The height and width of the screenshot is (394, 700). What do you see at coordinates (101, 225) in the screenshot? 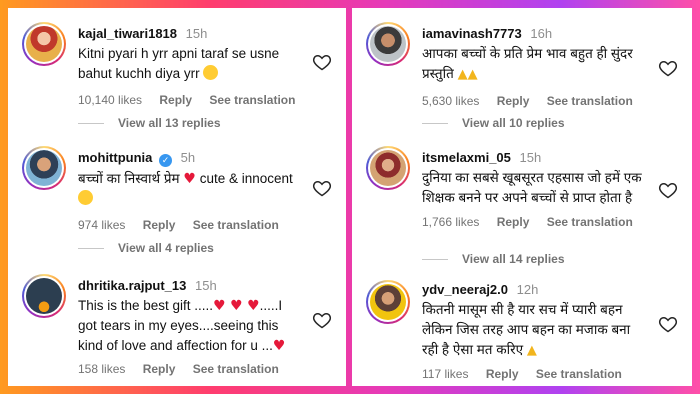
I see `likes-count: 974 likes` at bounding box center [101, 225].